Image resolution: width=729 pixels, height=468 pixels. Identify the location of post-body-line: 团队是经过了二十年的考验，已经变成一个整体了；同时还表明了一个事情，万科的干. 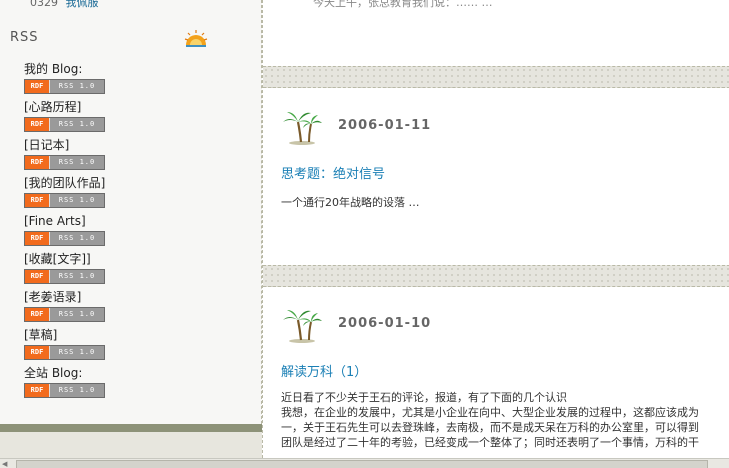
(490, 442).